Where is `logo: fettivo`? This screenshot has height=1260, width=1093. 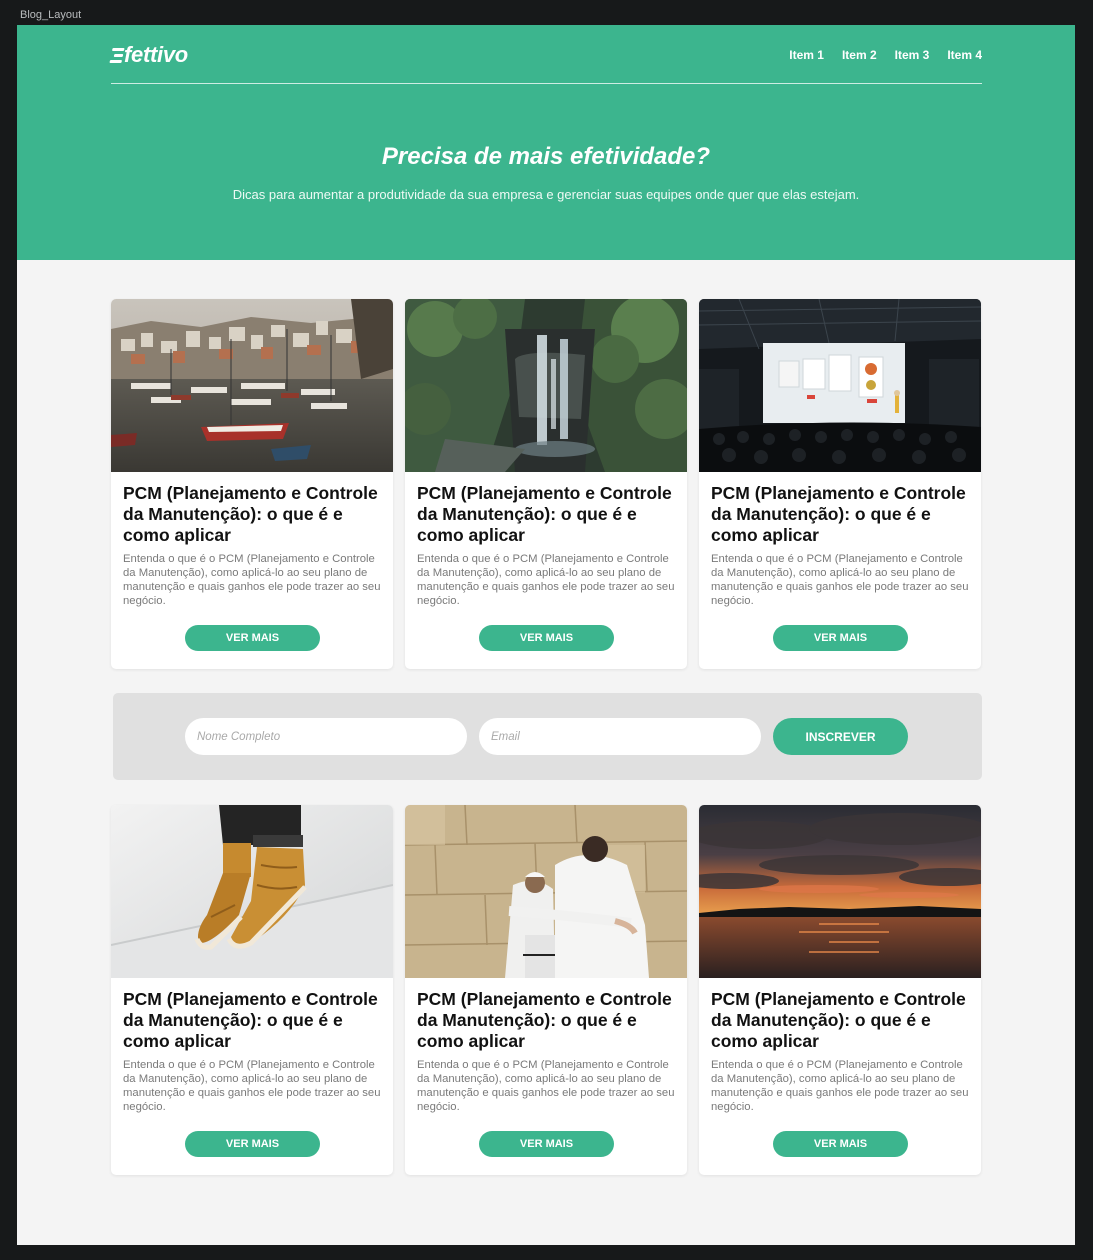 logo: fettivo is located at coordinates (148, 55).